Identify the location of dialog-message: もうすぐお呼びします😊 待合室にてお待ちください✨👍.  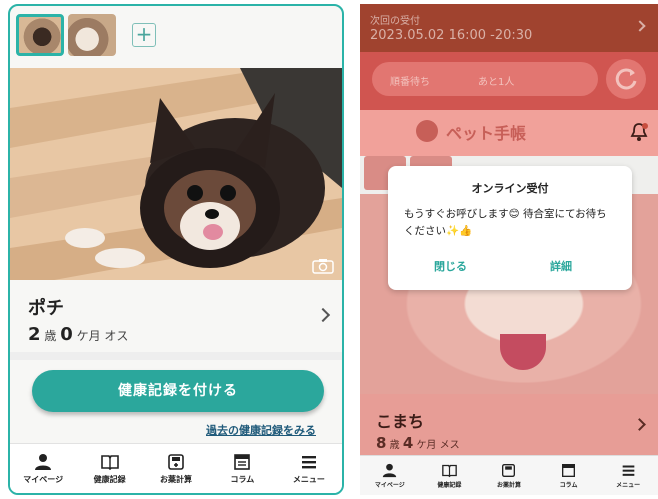
(505, 222).